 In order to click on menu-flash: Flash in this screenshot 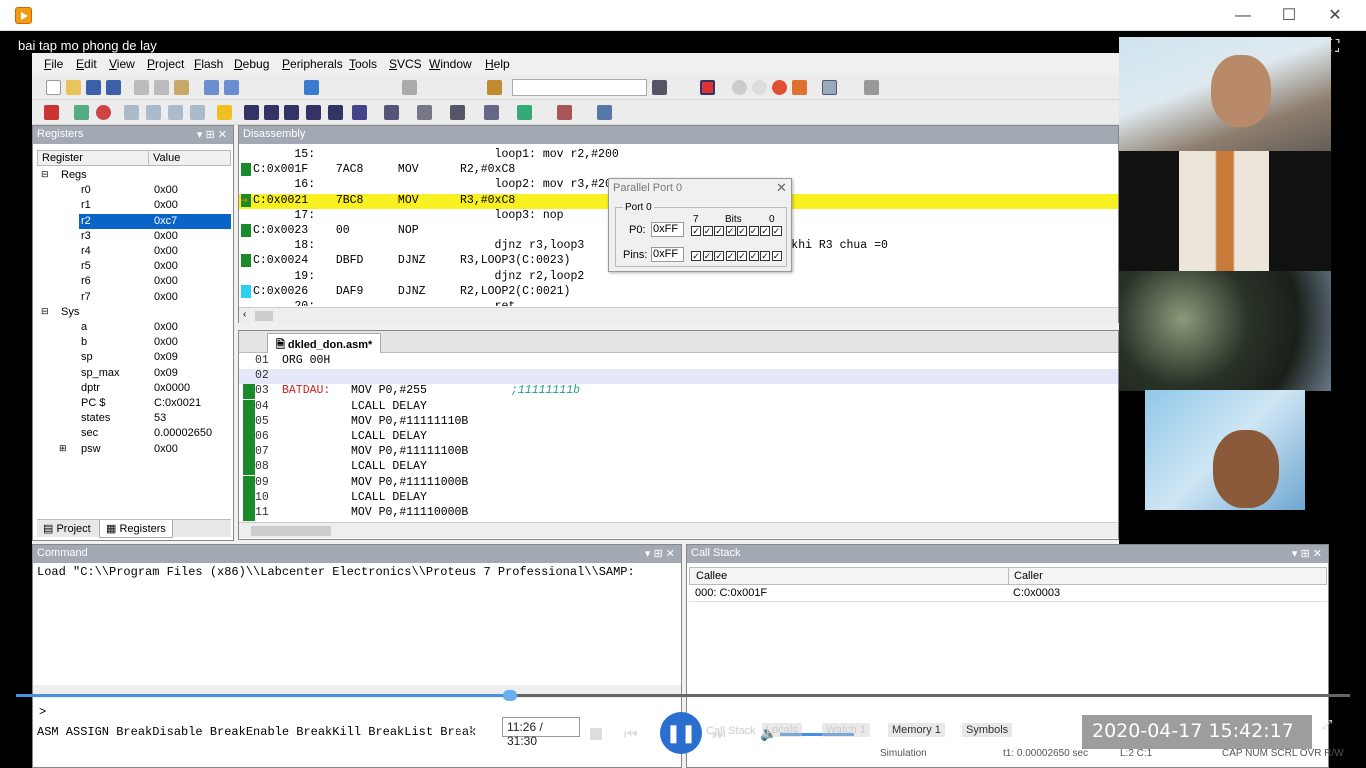, I will do `click(208, 64)`.